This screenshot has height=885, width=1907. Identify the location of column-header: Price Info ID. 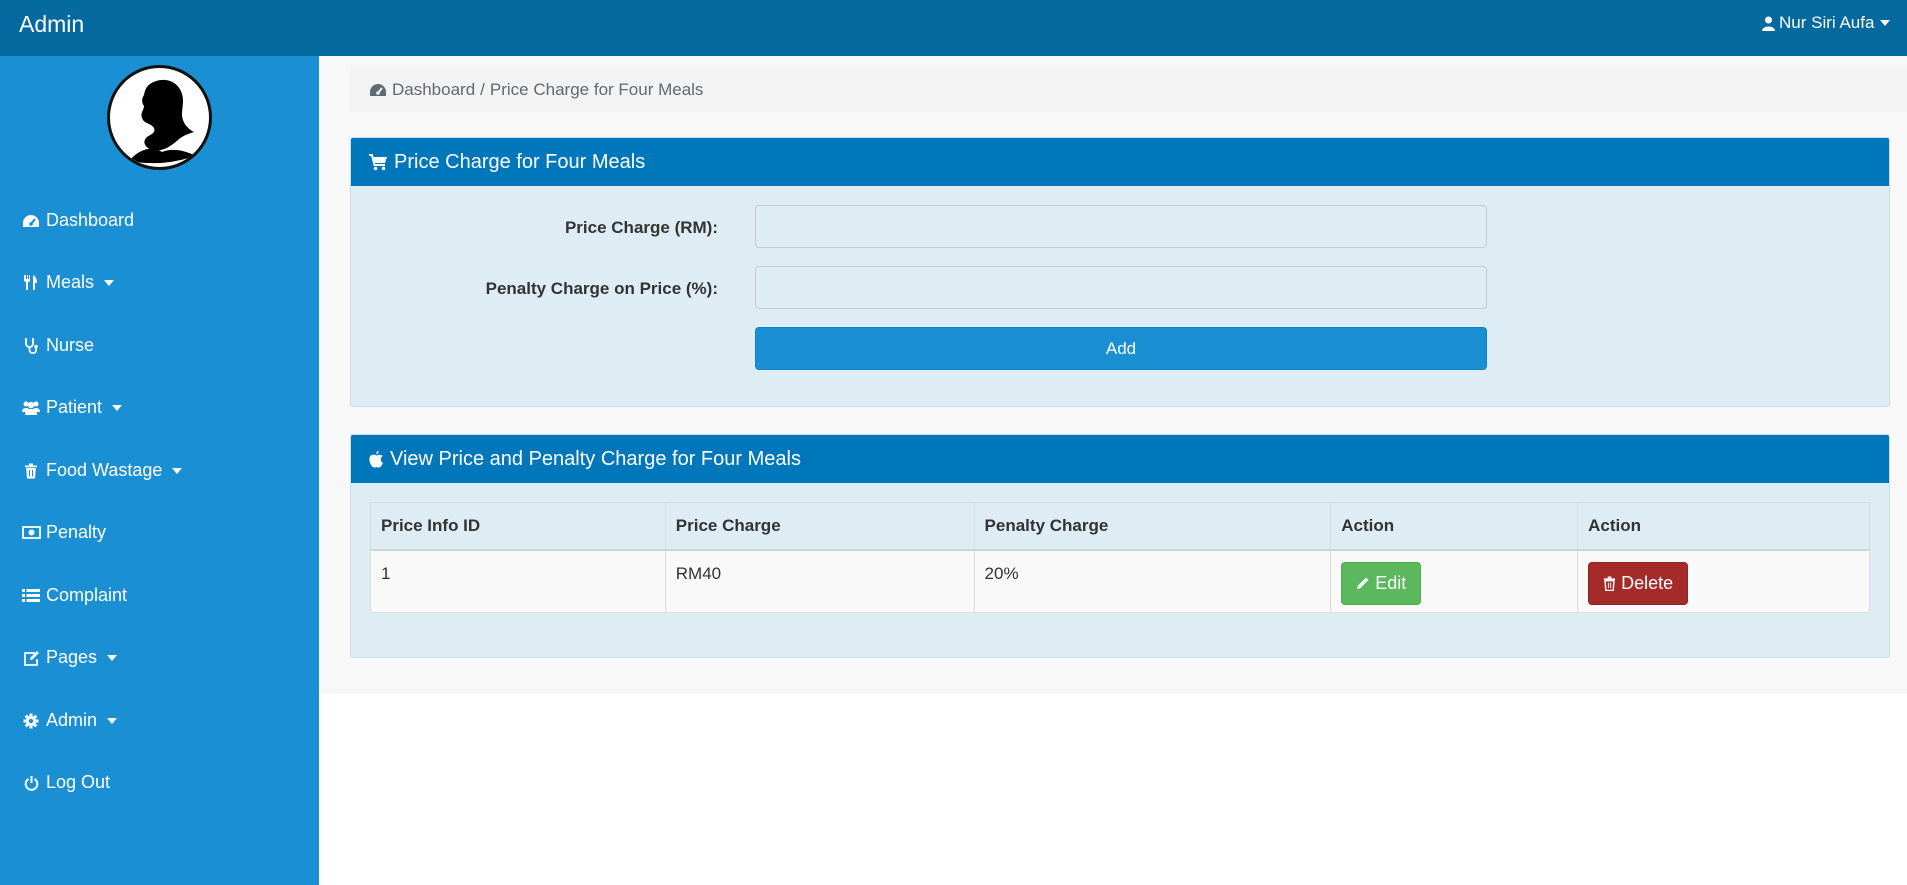
(518, 526).